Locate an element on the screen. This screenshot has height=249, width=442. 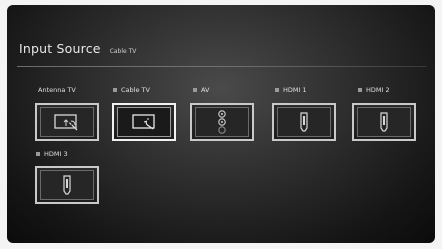
source-tile-av is located at coordinates (222, 122).